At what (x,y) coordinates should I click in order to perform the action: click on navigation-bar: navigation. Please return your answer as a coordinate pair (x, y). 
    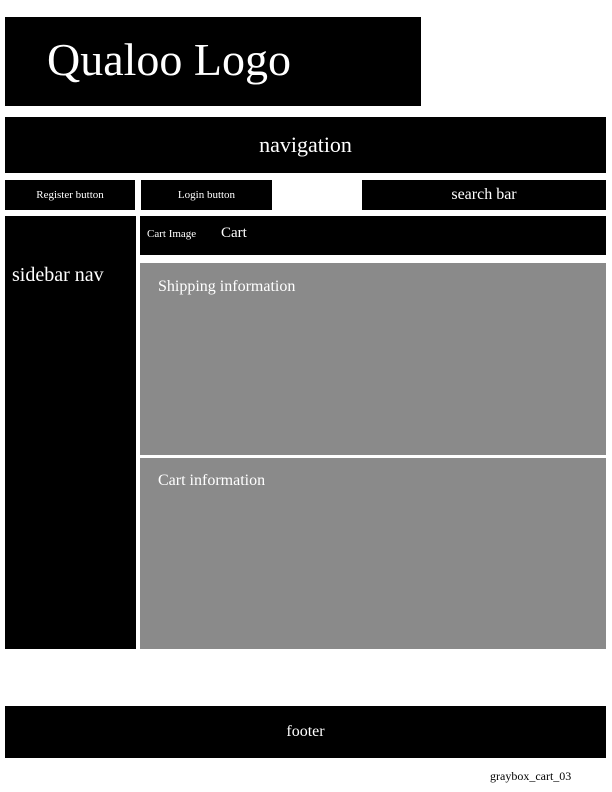
    Looking at the image, I should click on (305, 145).